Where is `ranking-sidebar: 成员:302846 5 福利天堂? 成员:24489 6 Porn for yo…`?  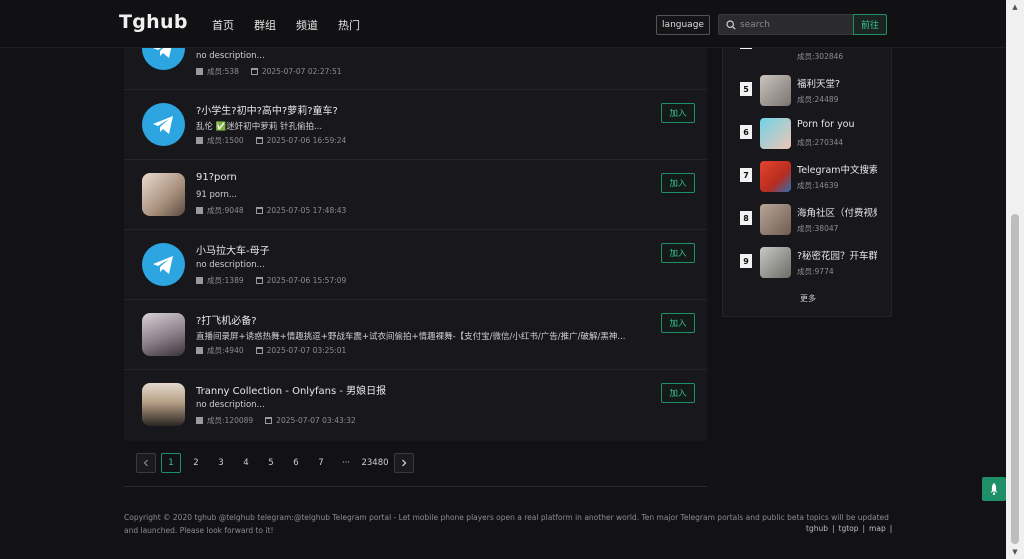 ranking-sidebar: 成员:302846 5 福利天堂? 成员:24489 6 Porn for yo… is located at coordinates (807, 169).